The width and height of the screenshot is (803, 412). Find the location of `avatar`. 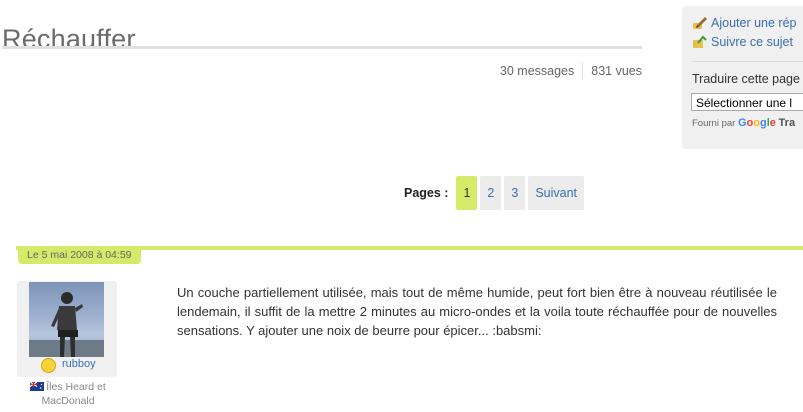

avatar is located at coordinates (66, 319).